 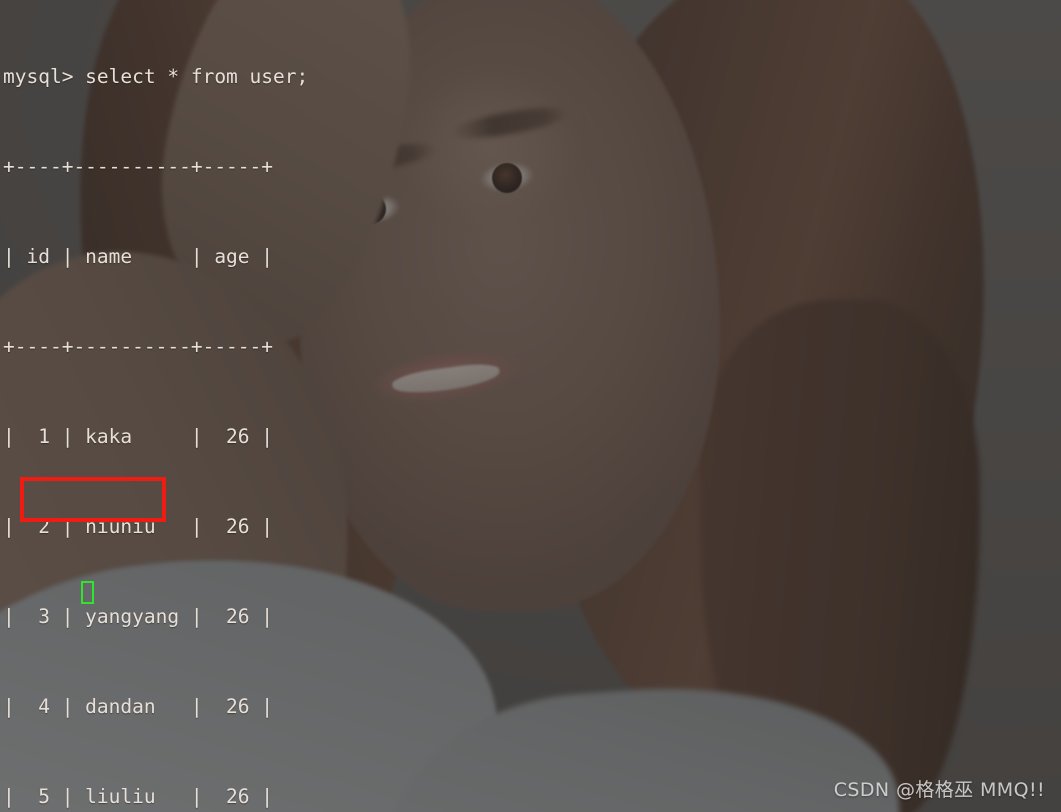 What do you see at coordinates (138, 256) in the screenshot?
I see `terminal-line: | id | name | age |` at bounding box center [138, 256].